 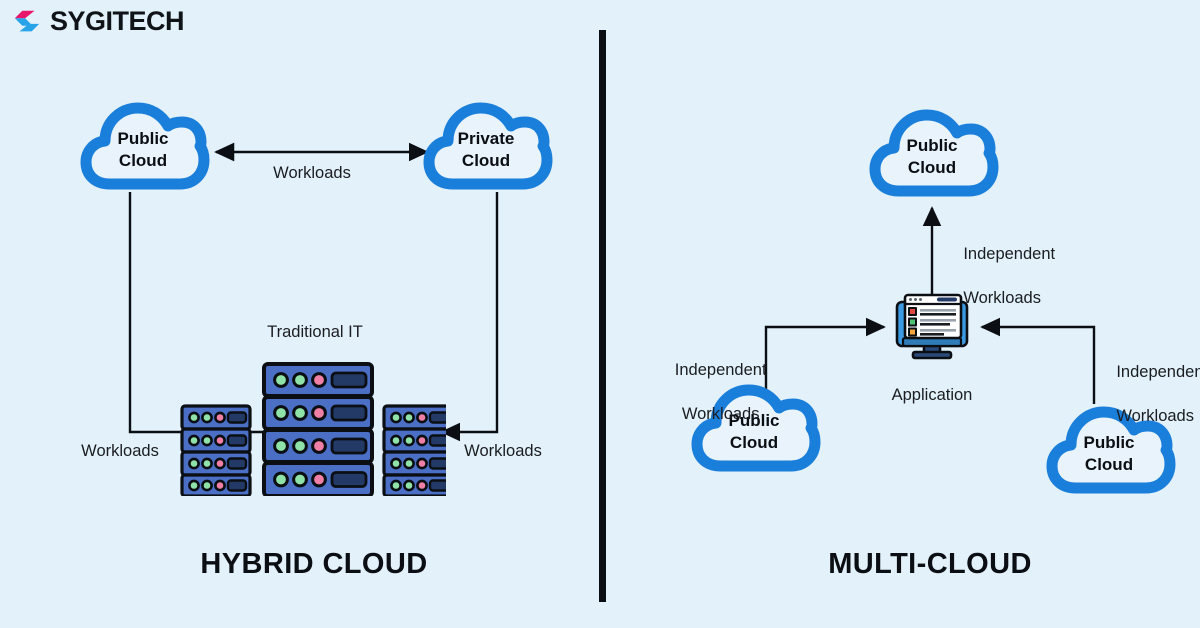 What do you see at coordinates (711, 393) in the screenshot?
I see `label-independent-workloads-left: Independent Workloads` at bounding box center [711, 393].